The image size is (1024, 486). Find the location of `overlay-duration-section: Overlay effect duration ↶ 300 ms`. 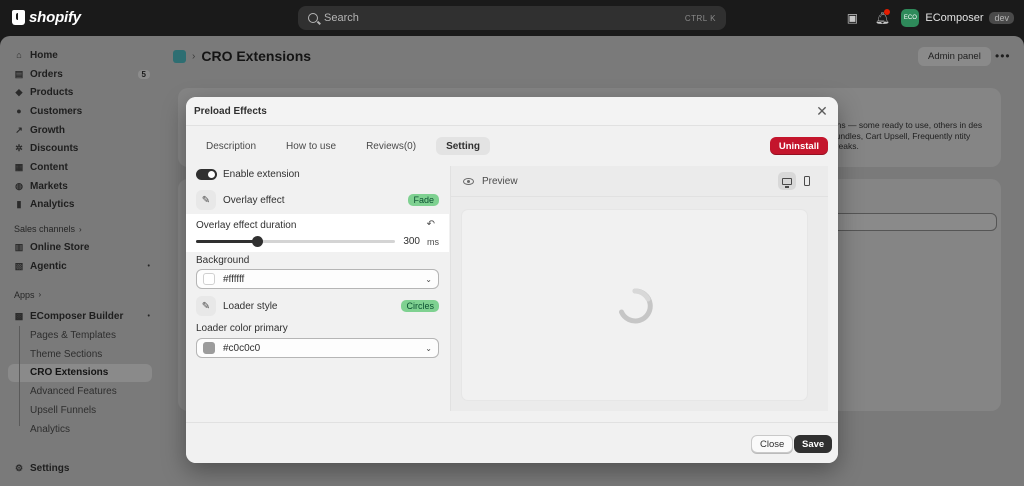

overlay-duration-section: Overlay effect duration ↶ 300 ms is located at coordinates (317, 233).